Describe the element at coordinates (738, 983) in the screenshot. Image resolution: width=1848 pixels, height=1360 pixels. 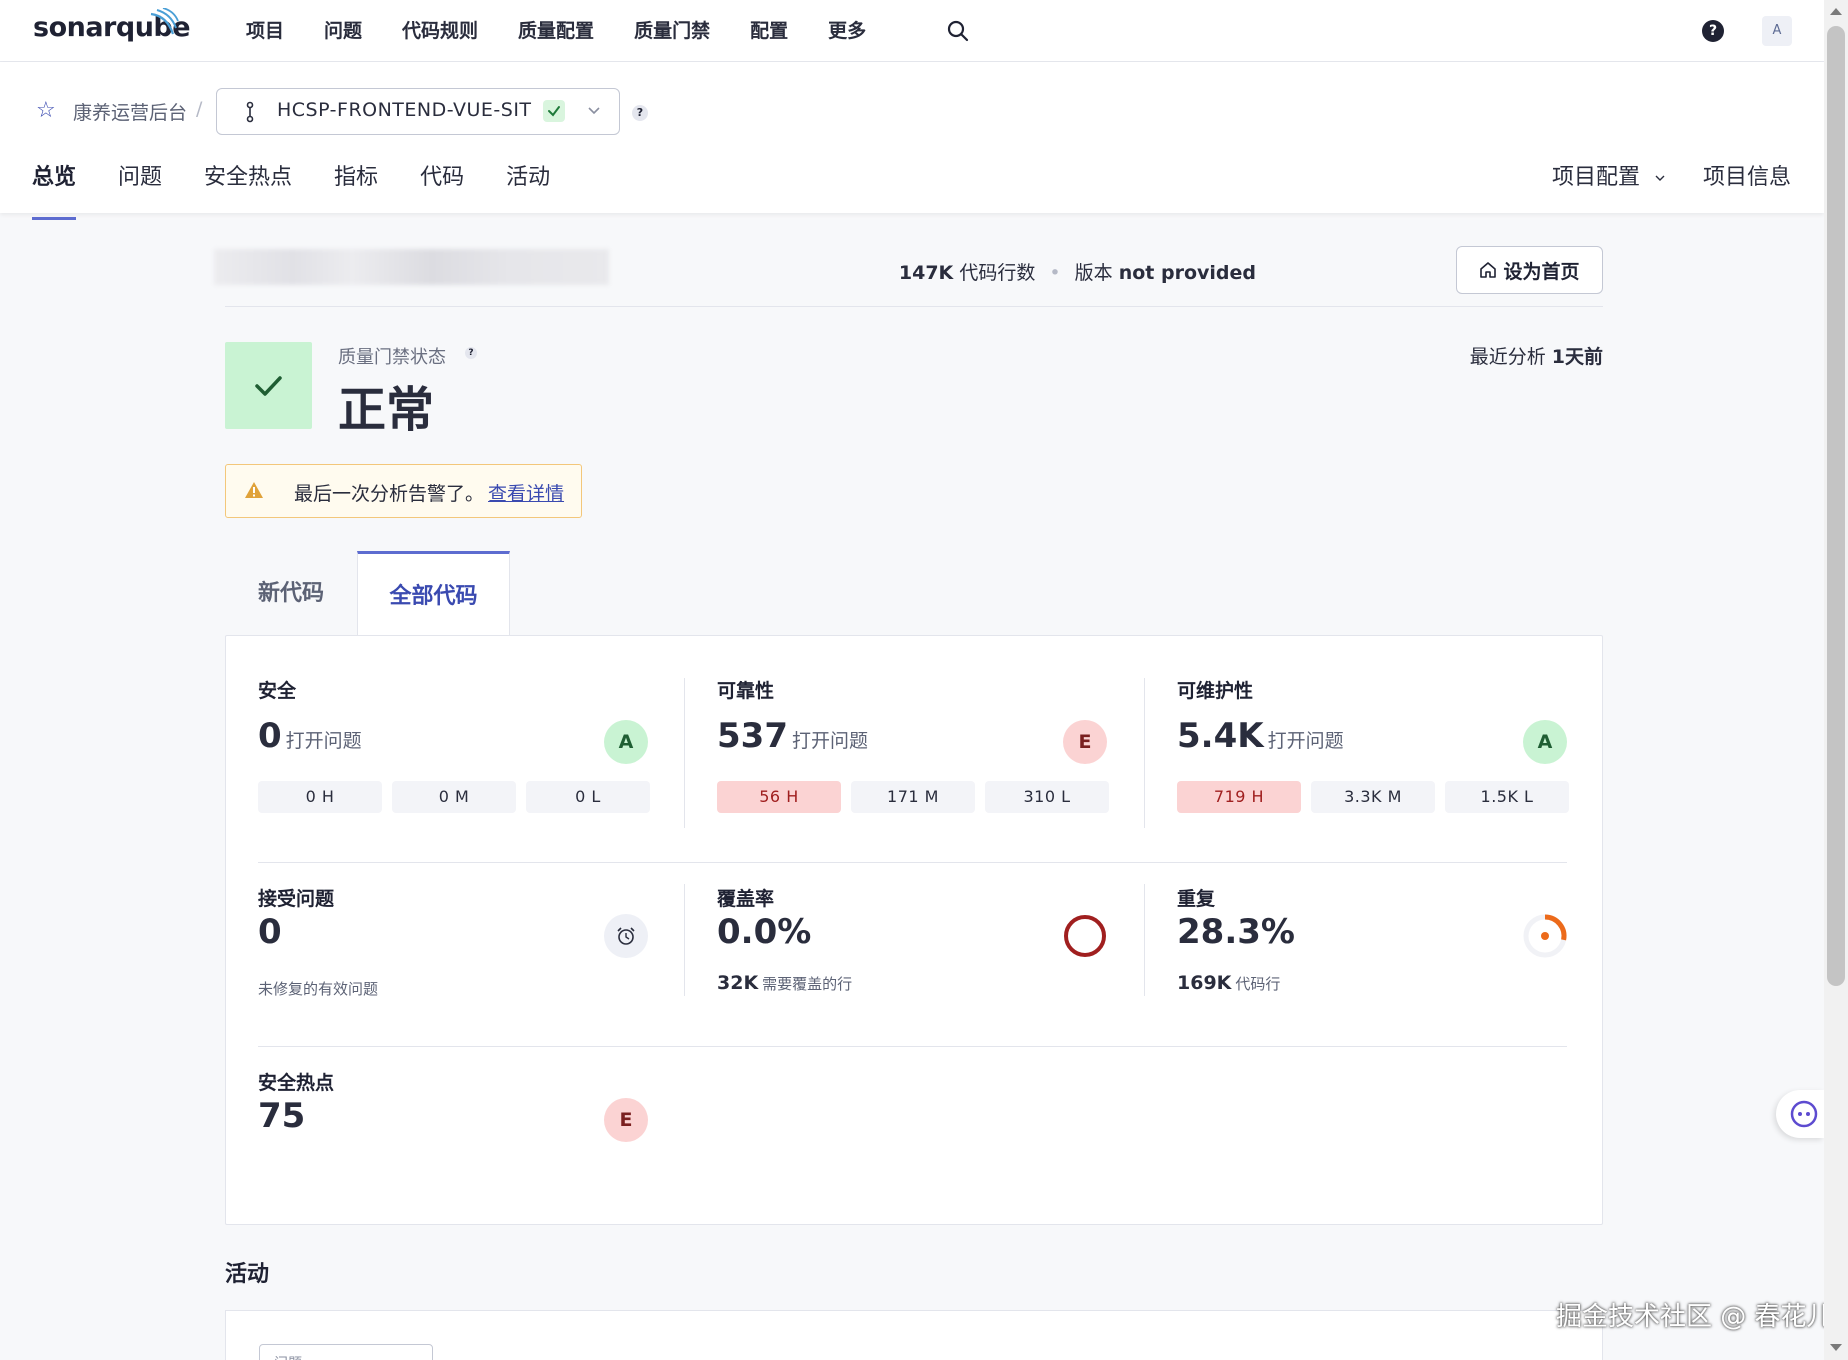
I see `coverage-lines-value: 32K` at that location.